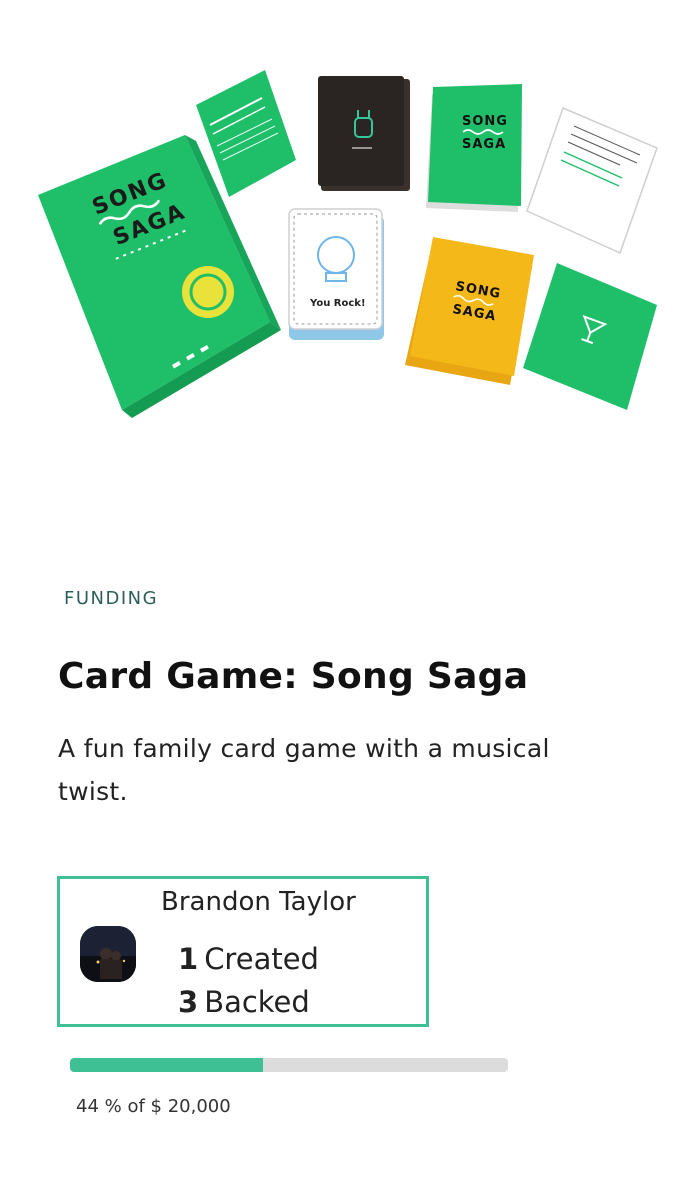 The width and height of the screenshot is (699, 1187). What do you see at coordinates (111, 598) in the screenshot?
I see `funding-status-label: FUNDING` at bounding box center [111, 598].